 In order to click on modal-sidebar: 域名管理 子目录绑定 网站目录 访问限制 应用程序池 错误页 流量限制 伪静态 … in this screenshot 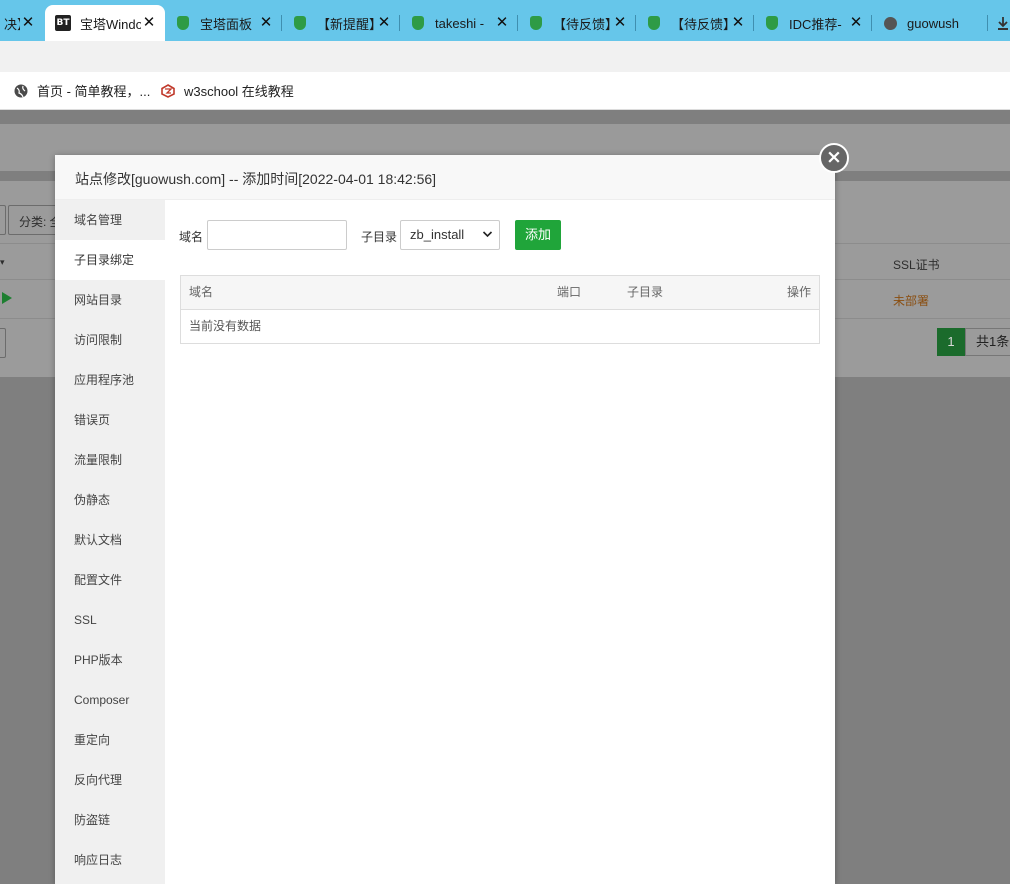, I will do `click(110, 542)`.